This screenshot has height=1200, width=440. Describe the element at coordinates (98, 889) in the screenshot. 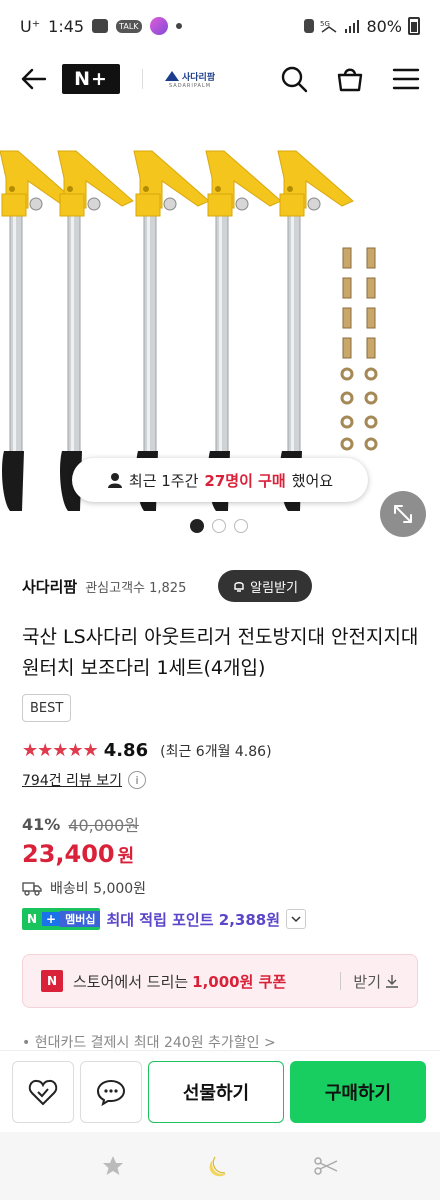

I see `shipping-fee: 배송비 5,000원` at that location.